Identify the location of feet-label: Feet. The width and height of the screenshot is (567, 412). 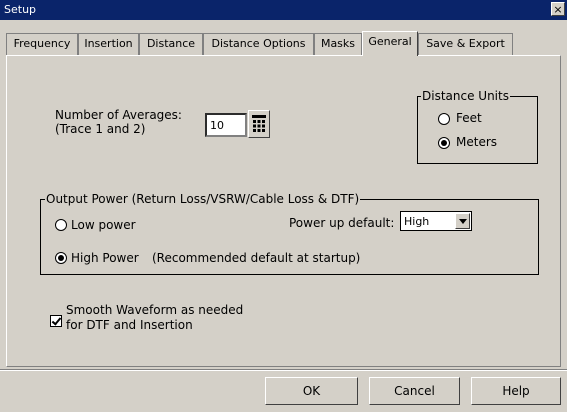
(469, 118).